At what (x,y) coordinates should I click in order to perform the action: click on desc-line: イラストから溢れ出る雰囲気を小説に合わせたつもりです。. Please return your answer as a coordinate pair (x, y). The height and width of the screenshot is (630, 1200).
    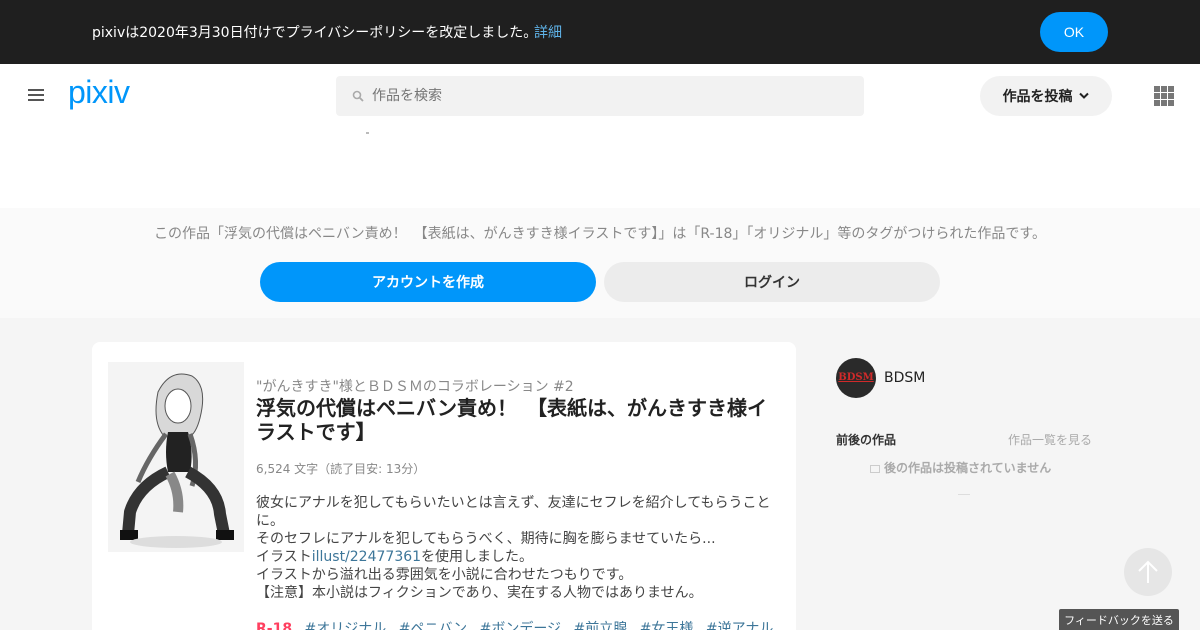
    Looking at the image, I should click on (444, 575).